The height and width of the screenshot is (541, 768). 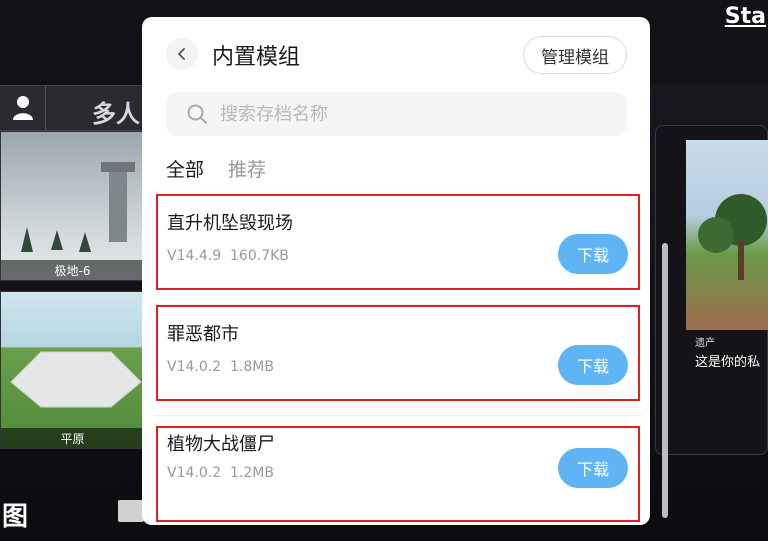 What do you see at coordinates (410, 114) in the screenshot?
I see `search-input` at bounding box center [410, 114].